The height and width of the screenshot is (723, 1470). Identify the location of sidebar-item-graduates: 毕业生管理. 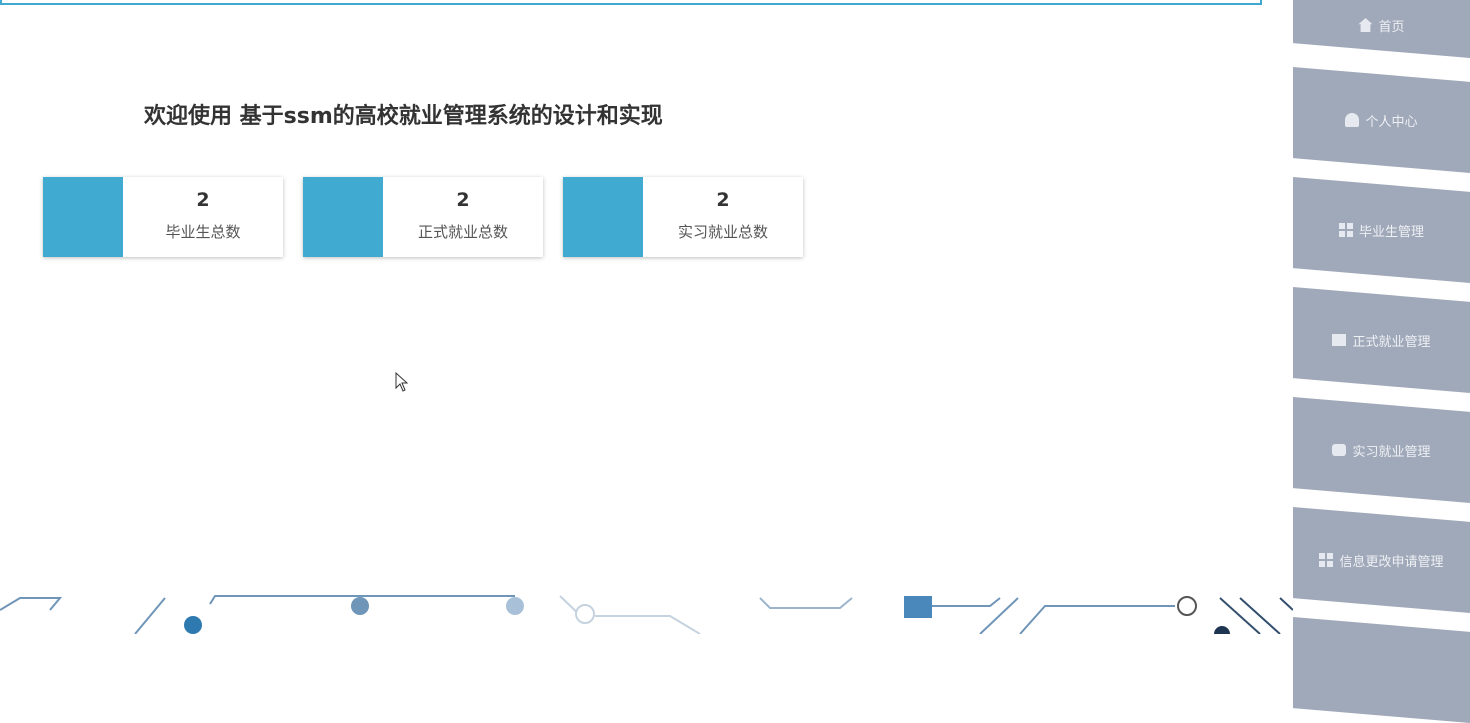
(1381, 230).